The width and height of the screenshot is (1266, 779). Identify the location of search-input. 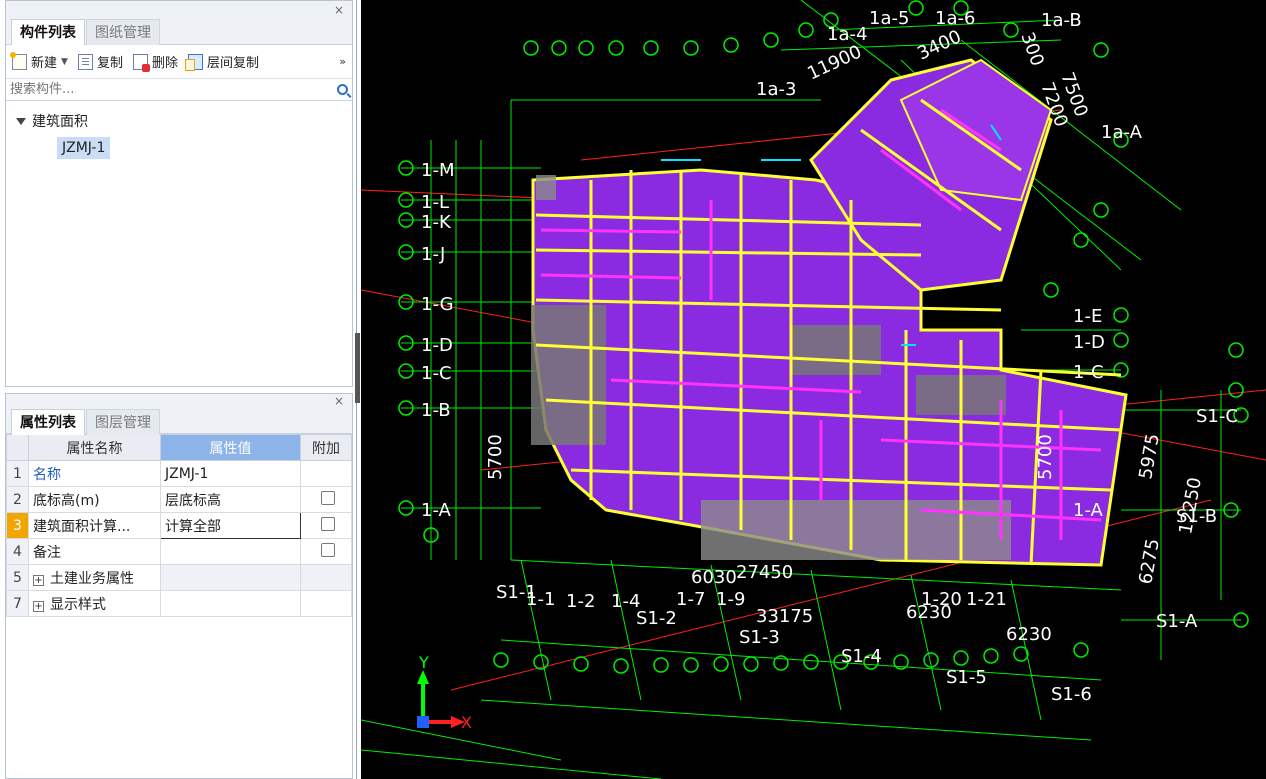
(173, 89).